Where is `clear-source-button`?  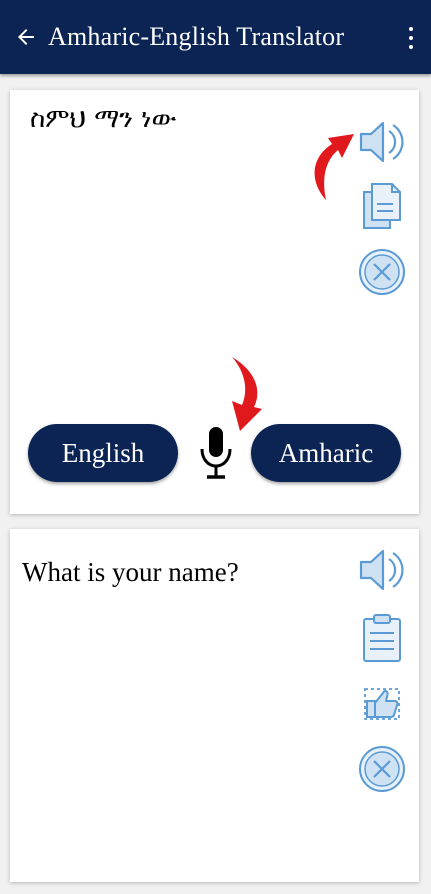 clear-source-button is located at coordinates (382, 272).